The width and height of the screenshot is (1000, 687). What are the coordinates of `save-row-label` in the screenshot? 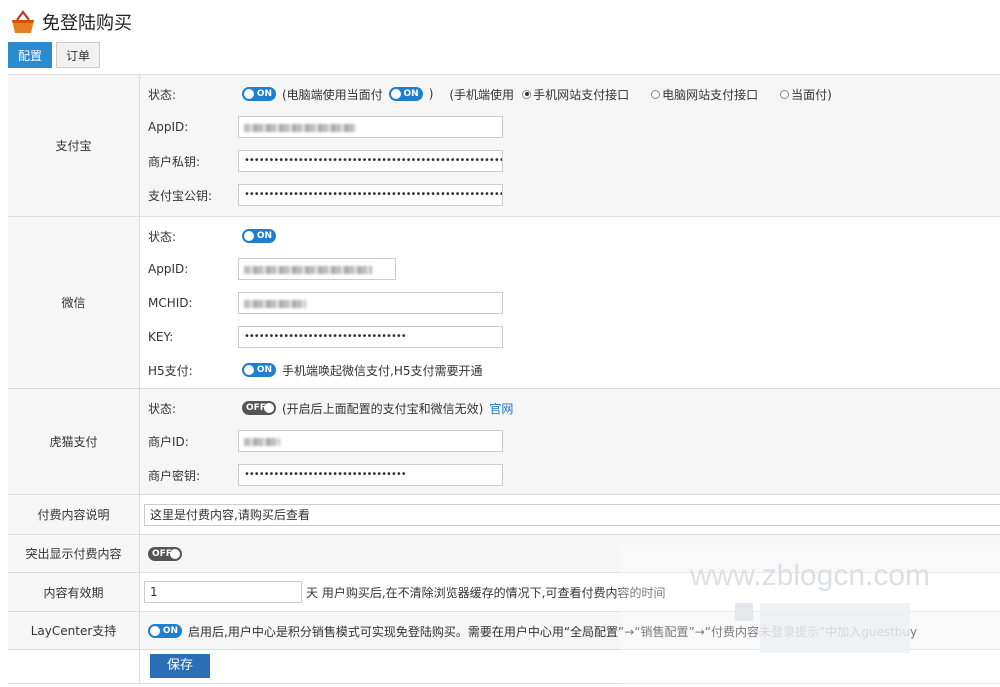 It's located at (74, 666).